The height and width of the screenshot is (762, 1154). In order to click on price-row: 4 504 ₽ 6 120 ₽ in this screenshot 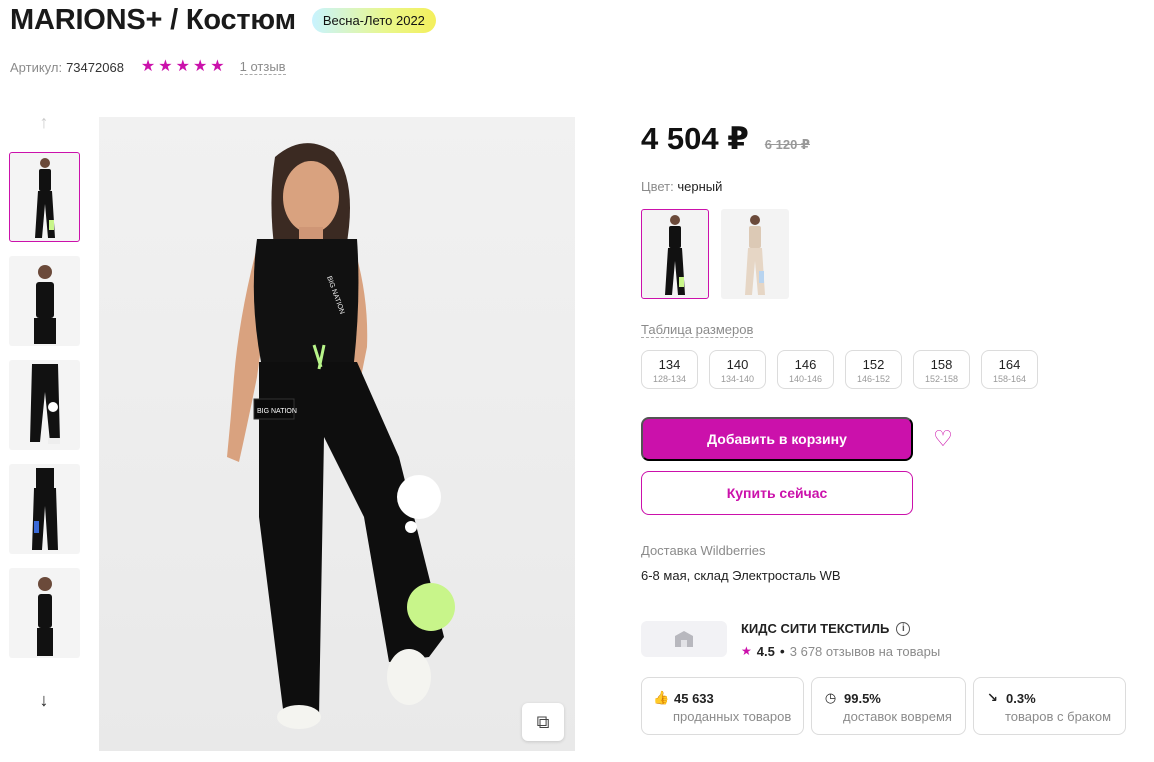, I will do `click(725, 139)`.